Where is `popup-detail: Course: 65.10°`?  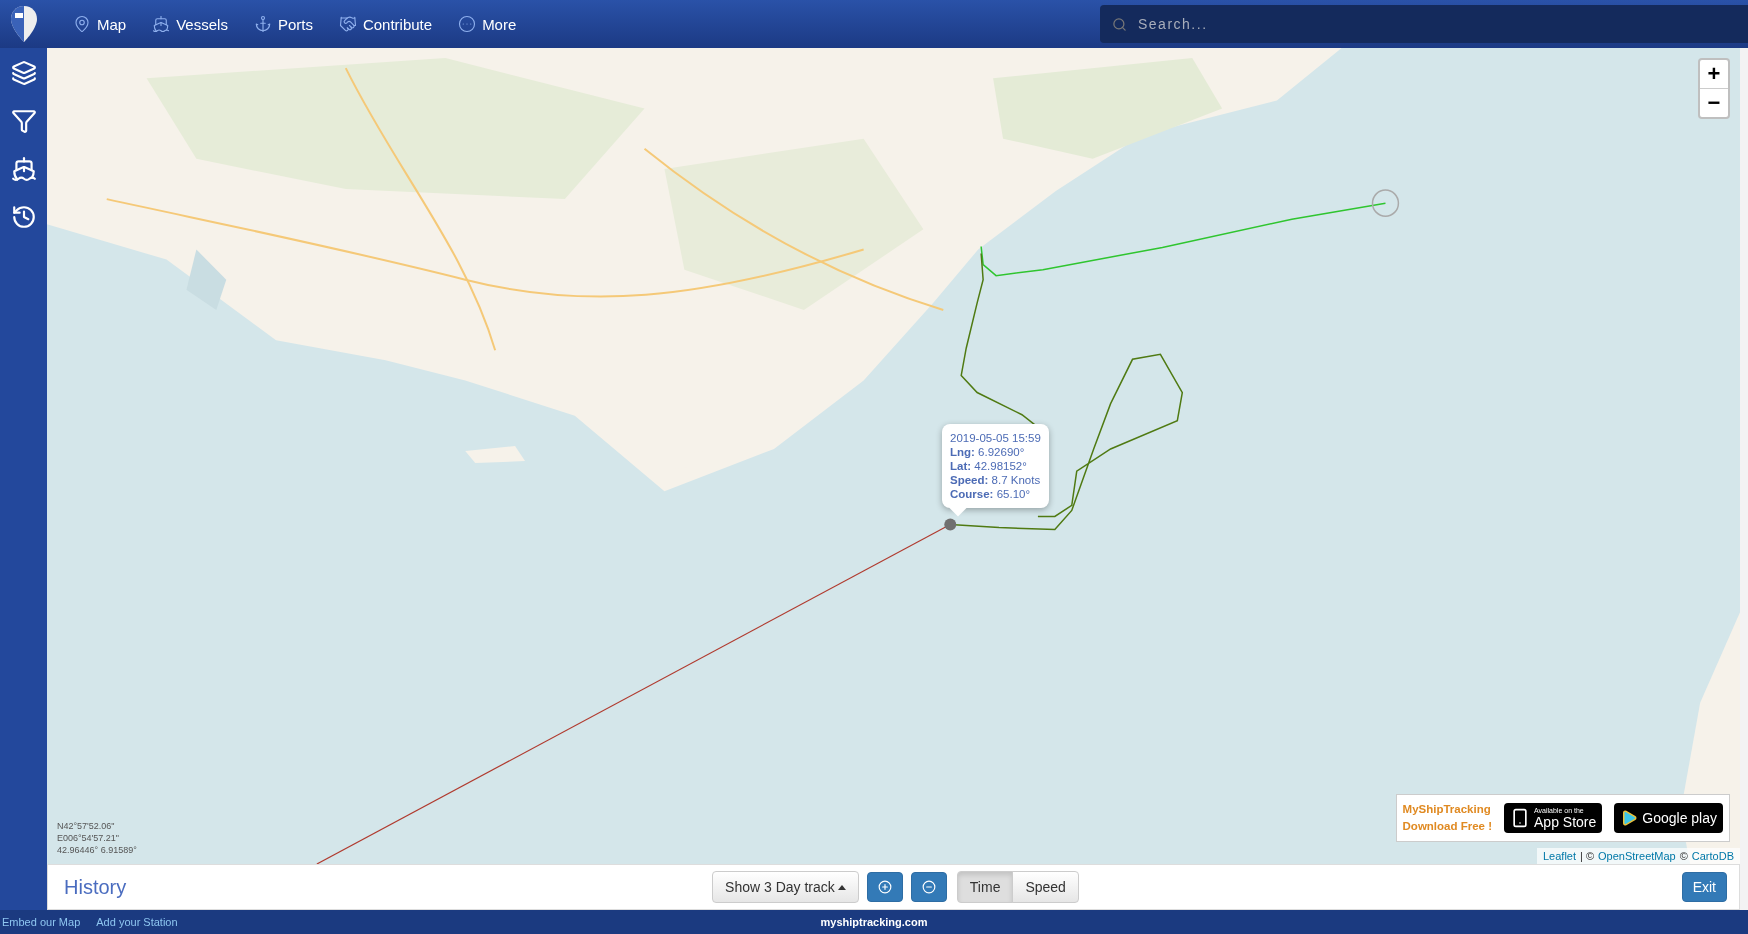
popup-detail: Course: 65.10° is located at coordinates (991, 494).